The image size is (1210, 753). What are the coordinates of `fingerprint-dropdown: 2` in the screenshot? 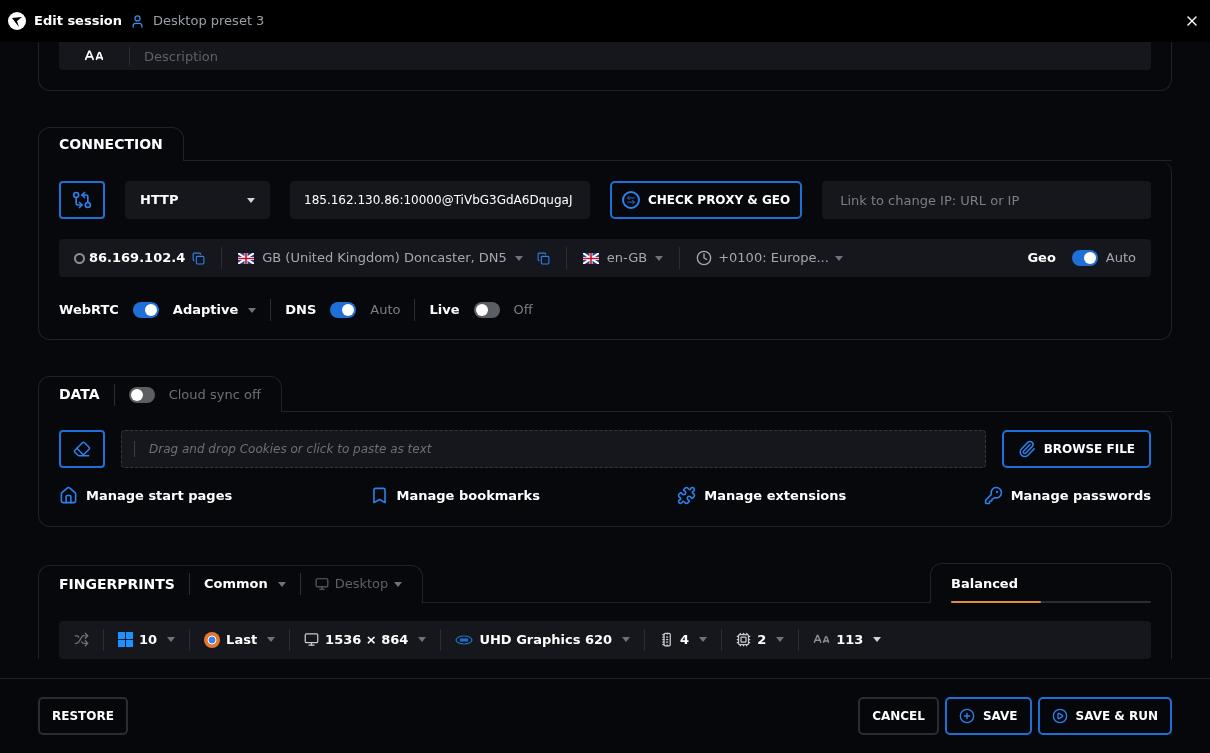 It's located at (771, 639).